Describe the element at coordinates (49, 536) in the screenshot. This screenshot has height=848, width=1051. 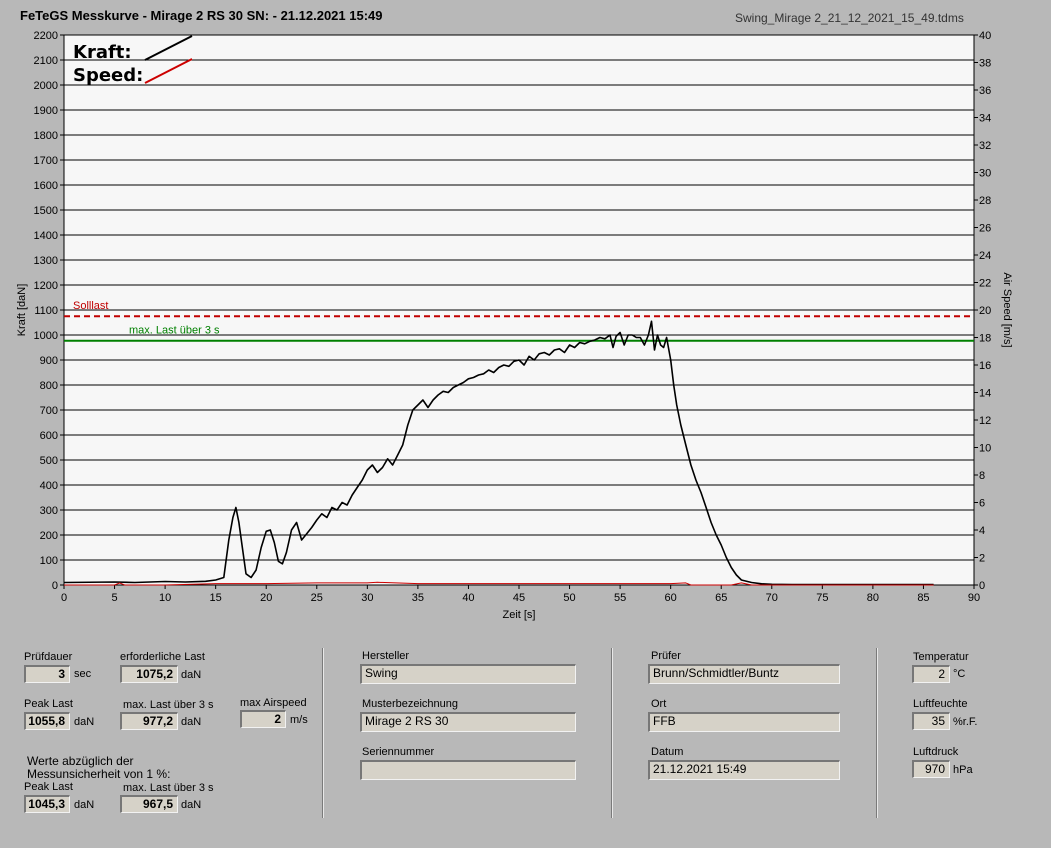
I see `y-tick-label: 200` at that location.